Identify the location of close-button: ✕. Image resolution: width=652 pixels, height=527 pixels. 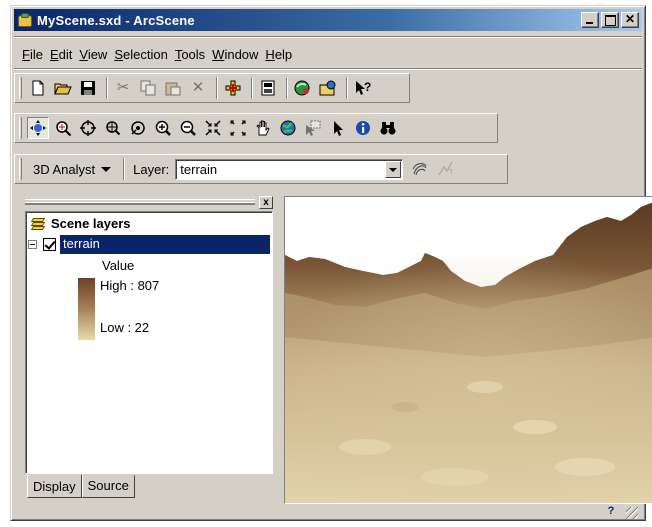
(630, 20).